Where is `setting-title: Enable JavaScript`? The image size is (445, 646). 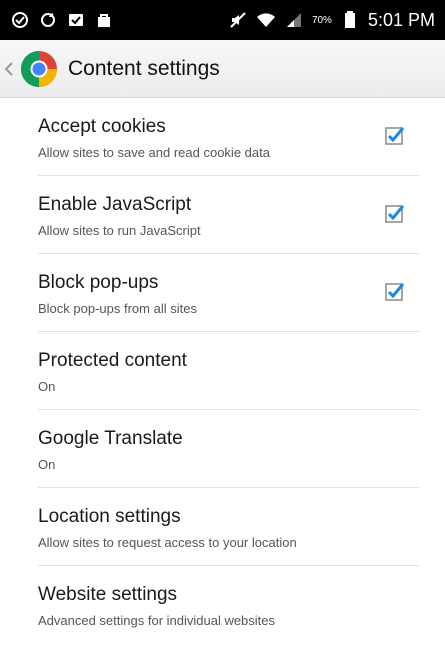 setting-title: Enable JavaScript is located at coordinates (115, 204).